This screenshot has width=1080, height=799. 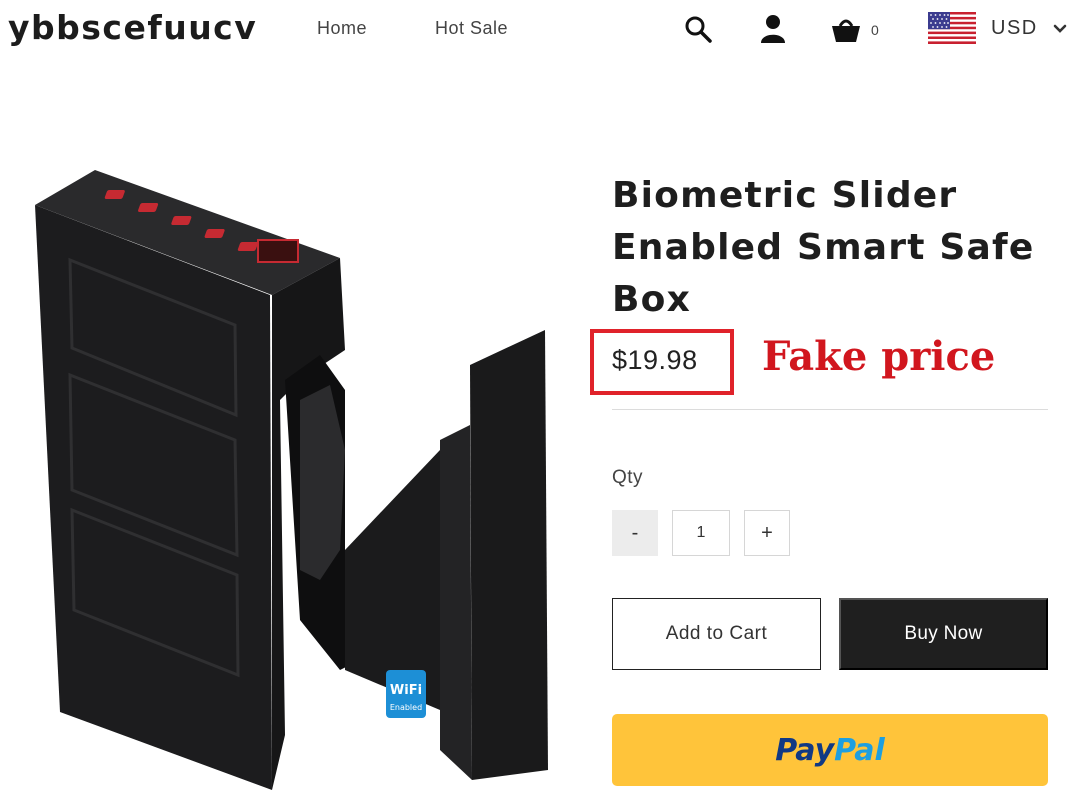 I want to click on search-icon, so click(x=698, y=29).